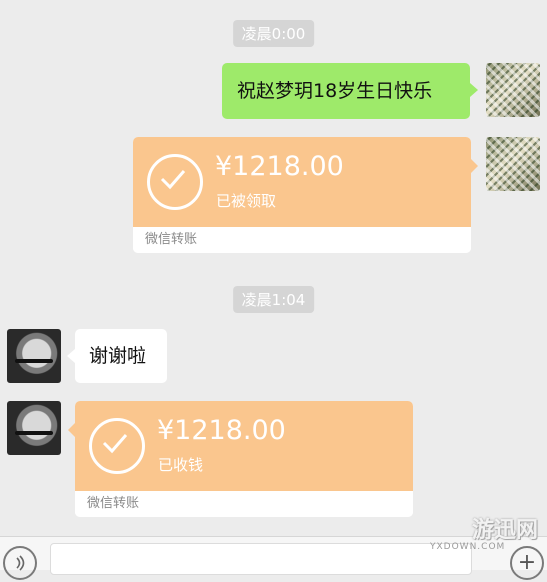 Image resolution: width=547 pixels, height=582 pixels. Describe the element at coordinates (527, 563) in the screenshot. I see `plus-icon: +` at that location.